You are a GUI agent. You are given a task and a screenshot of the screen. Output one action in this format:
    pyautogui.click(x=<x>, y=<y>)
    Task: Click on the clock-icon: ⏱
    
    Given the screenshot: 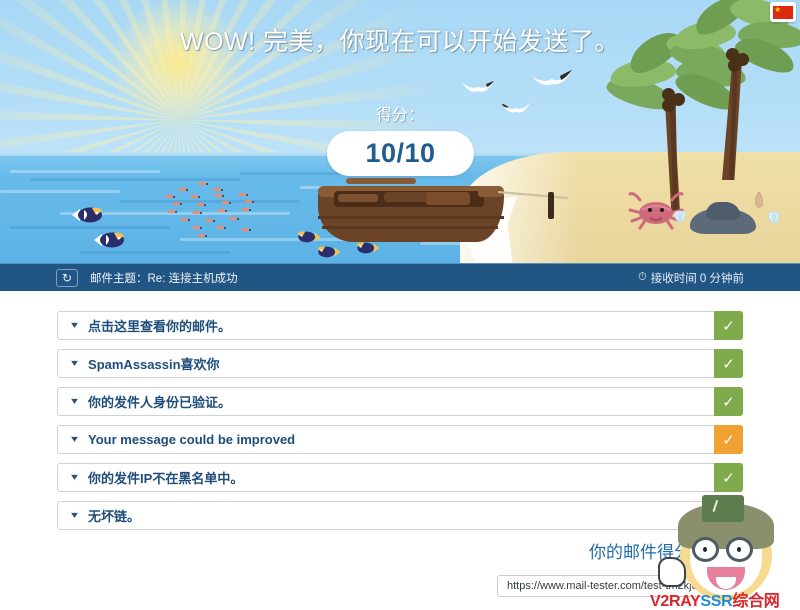 What is the action you would take?
    pyautogui.click(x=642, y=277)
    